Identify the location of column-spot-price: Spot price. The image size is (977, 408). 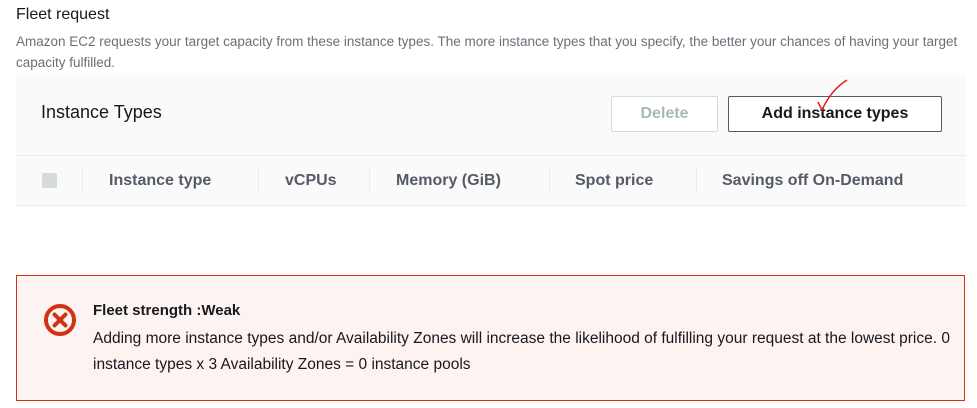
(614, 181).